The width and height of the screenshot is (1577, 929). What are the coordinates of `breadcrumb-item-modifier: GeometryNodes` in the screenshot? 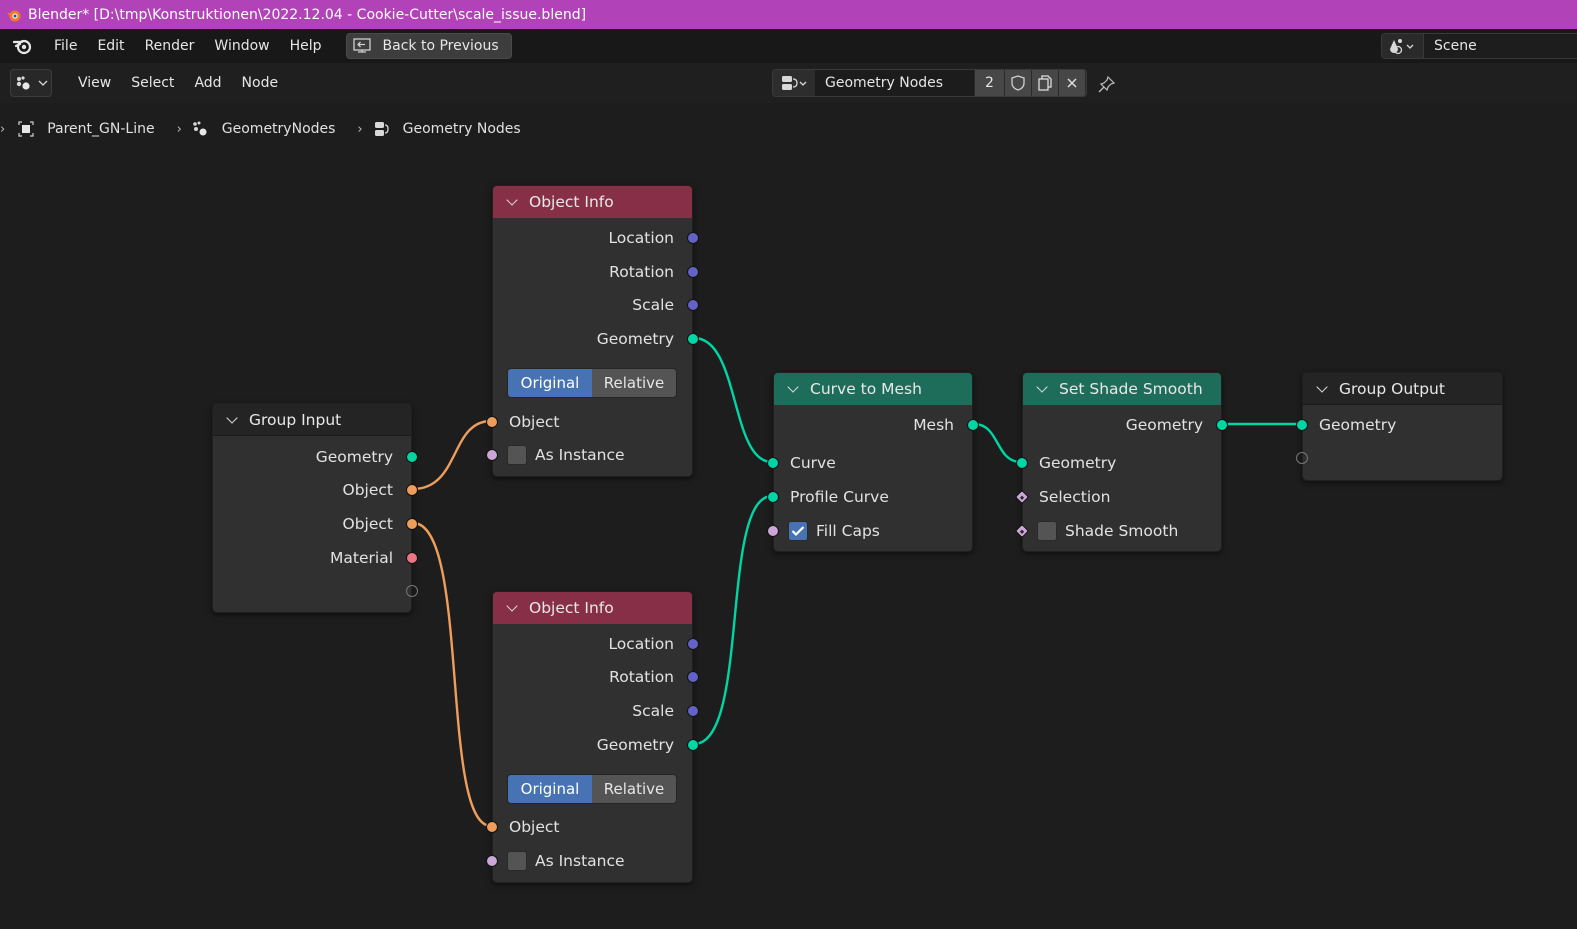 It's located at (278, 129).